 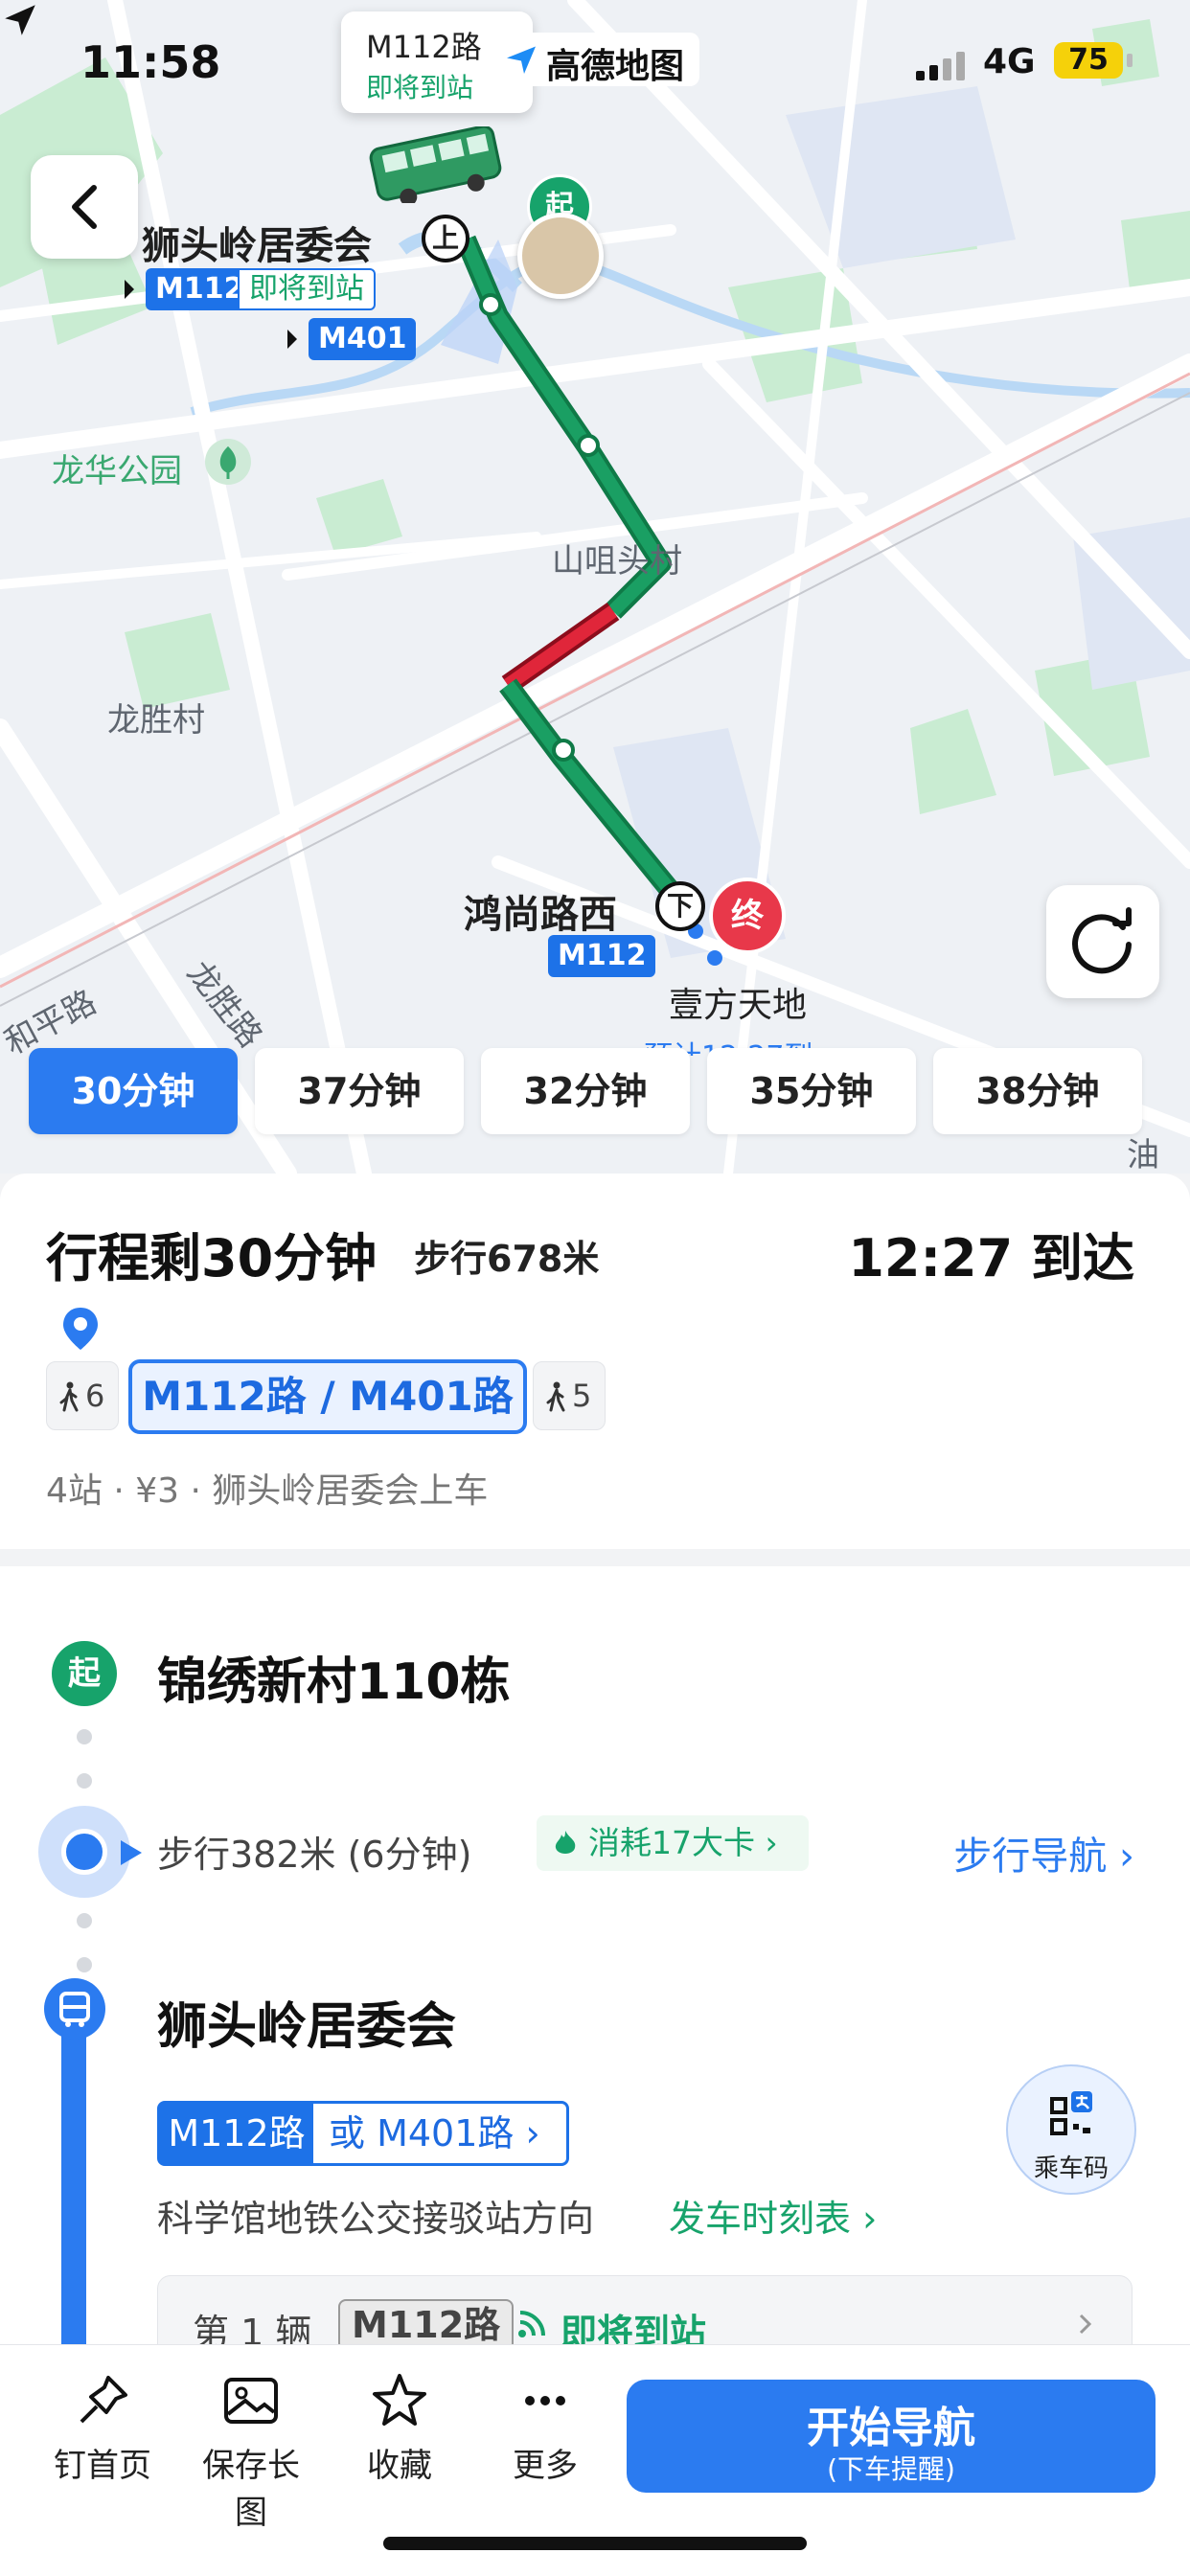 What do you see at coordinates (228, 462) in the screenshot?
I see `park-icon` at bounding box center [228, 462].